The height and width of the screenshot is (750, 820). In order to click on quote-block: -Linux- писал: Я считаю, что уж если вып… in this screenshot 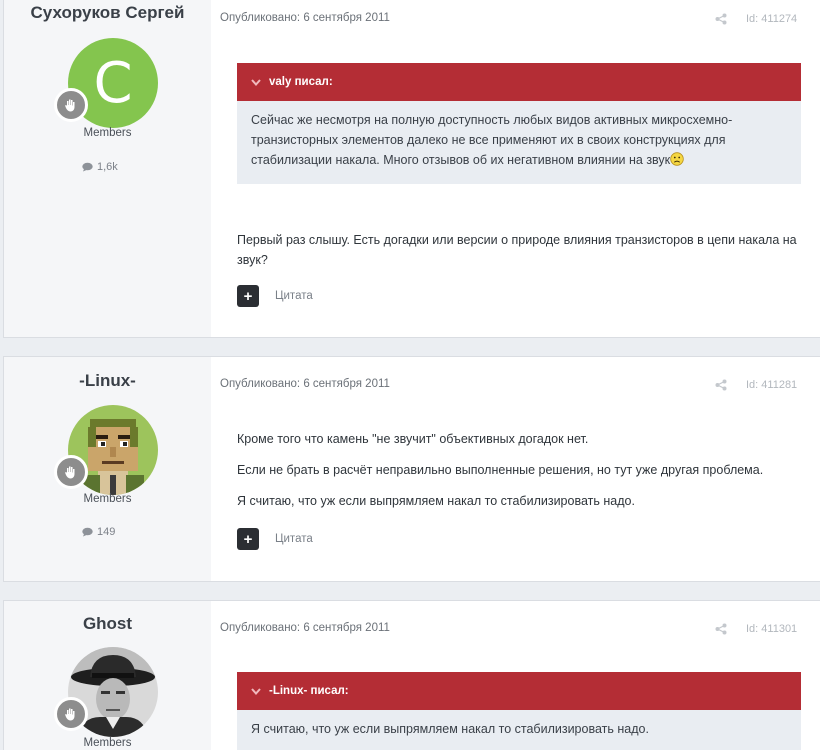, I will do `click(519, 711)`.